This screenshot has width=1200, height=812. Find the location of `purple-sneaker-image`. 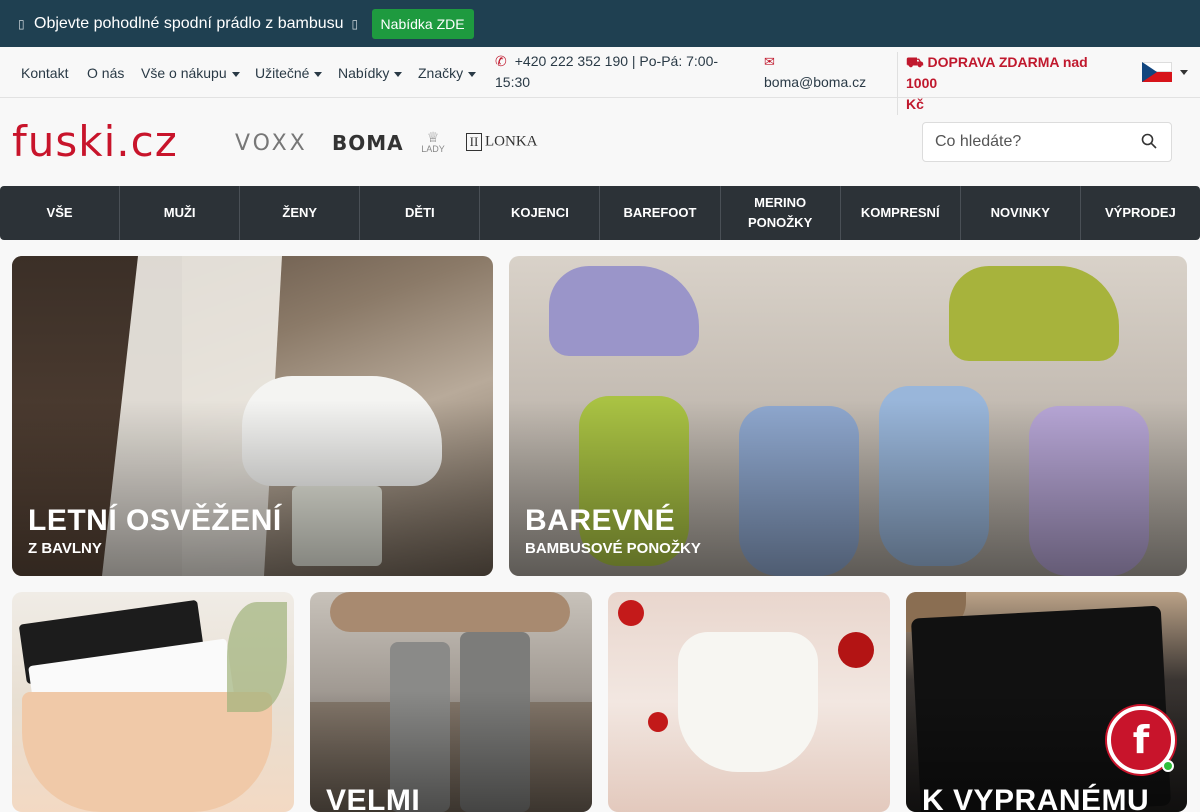

purple-sneaker-image is located at coordinates (624, 311).